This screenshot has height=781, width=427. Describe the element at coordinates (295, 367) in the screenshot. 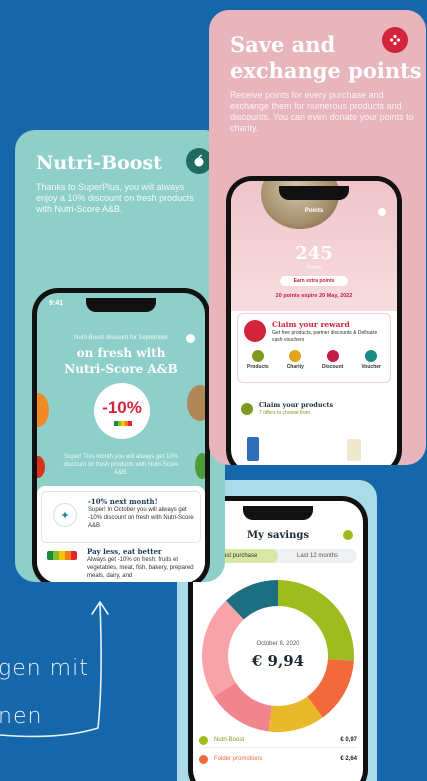

I see `category-label: Charity` at that location.